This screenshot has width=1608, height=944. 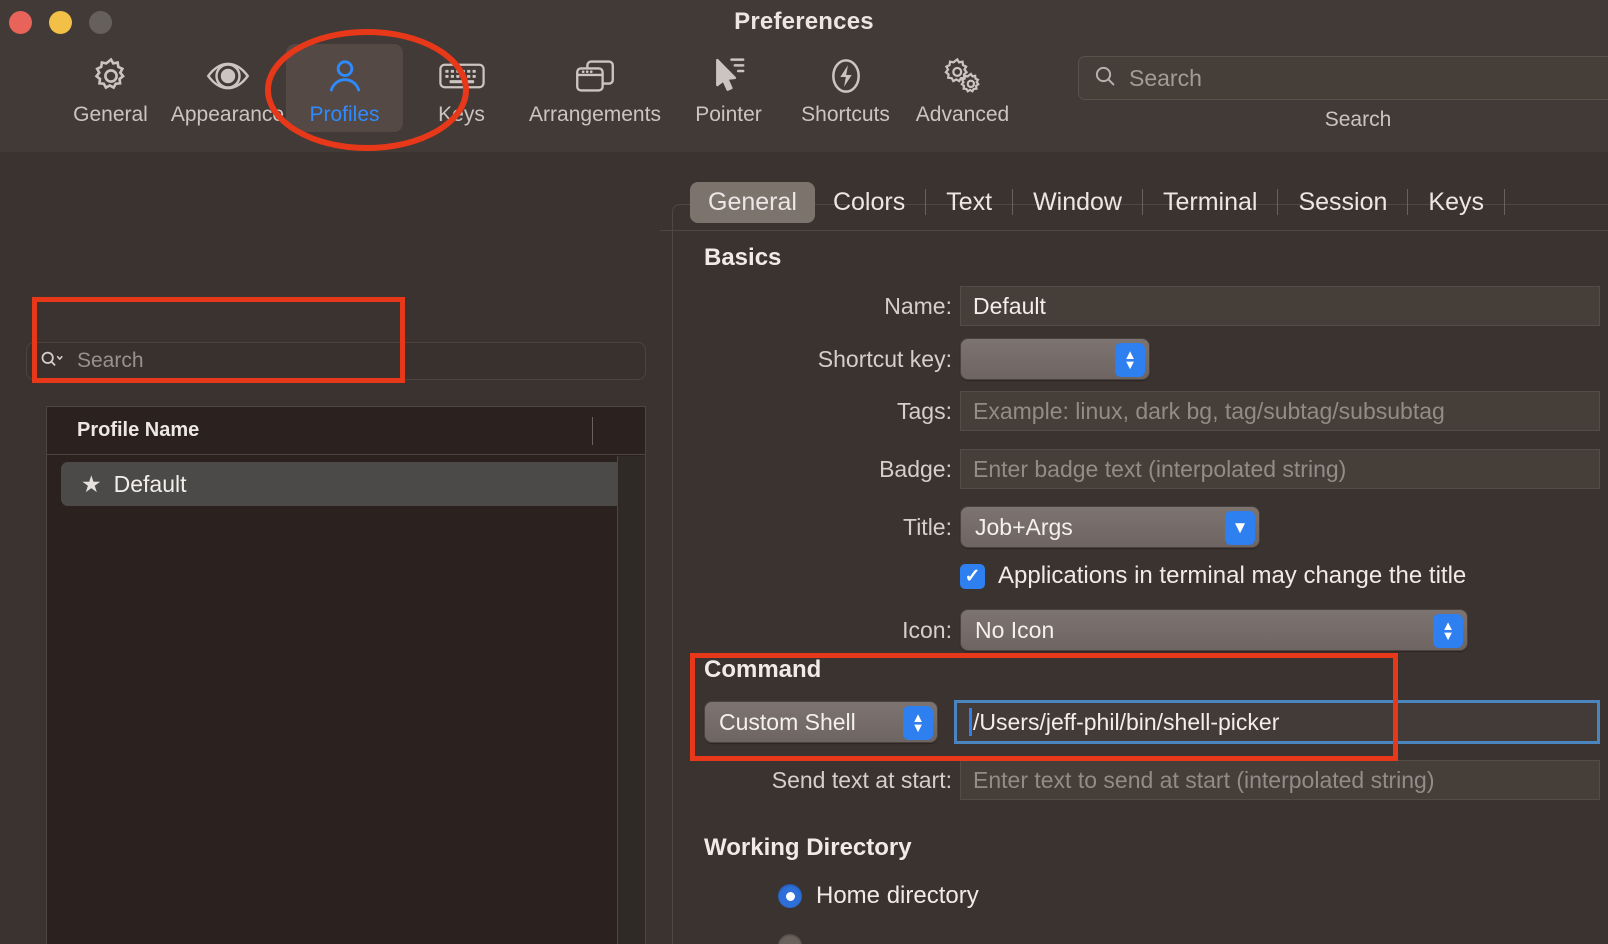 What do you see at coordinates (462, 76) in the screenshot?
I see `keyboard-icon` at bounding box center [462, 76].